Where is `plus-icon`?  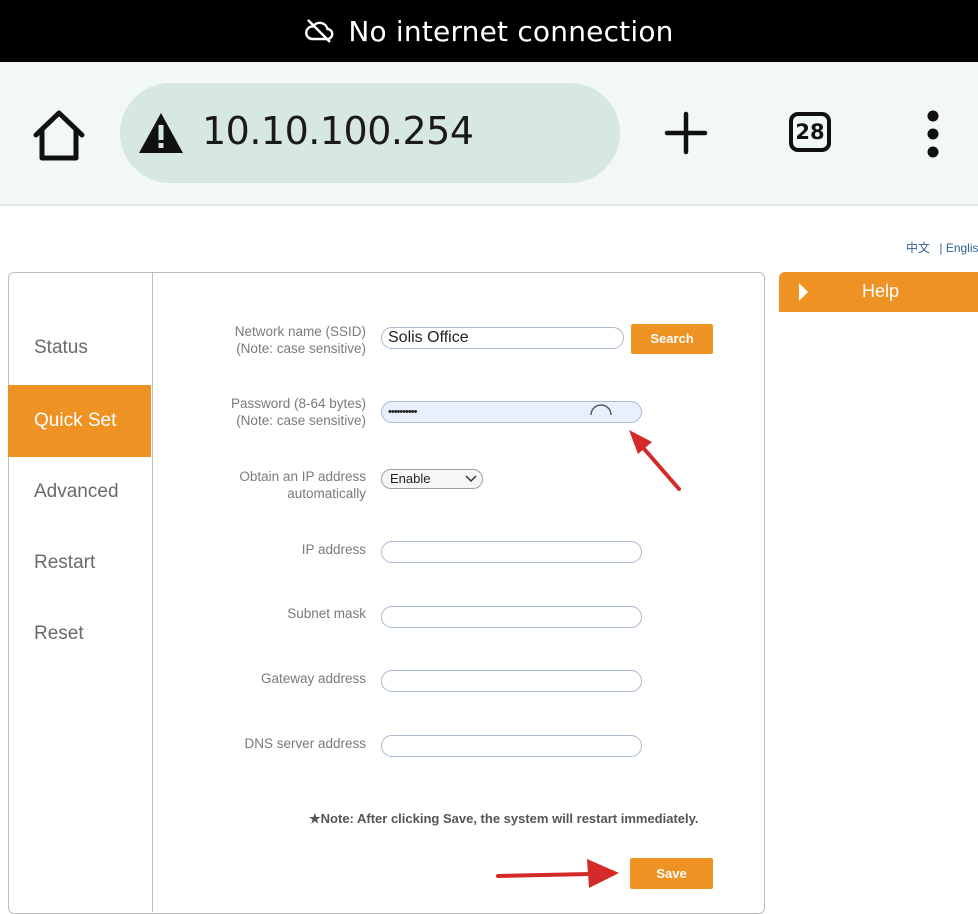
plus-icon is located at coordinates (686, 133).